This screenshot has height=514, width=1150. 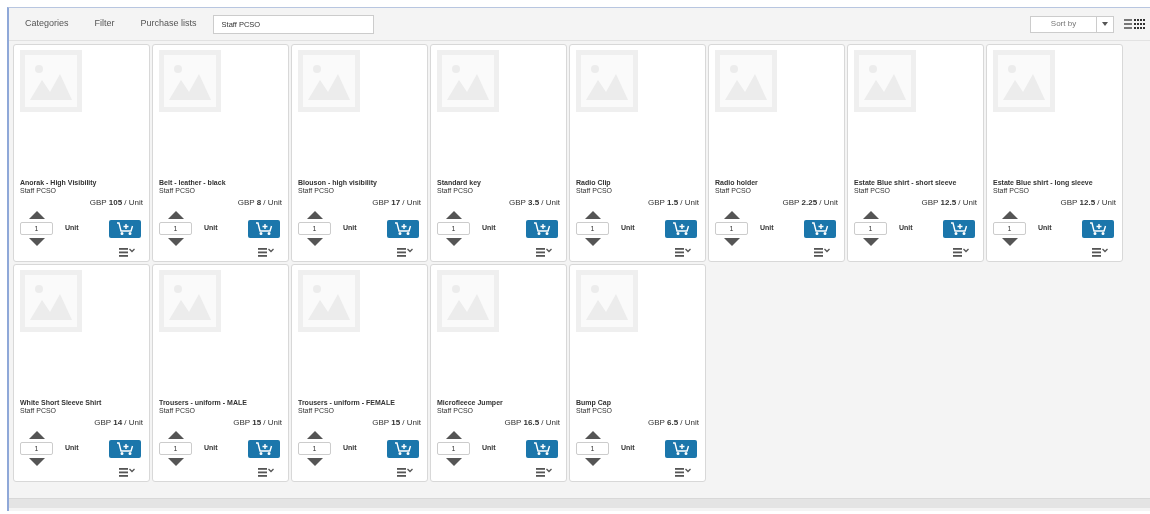 I want to click on sort-placeholder: Sort by, so click(x=1063, y=24).